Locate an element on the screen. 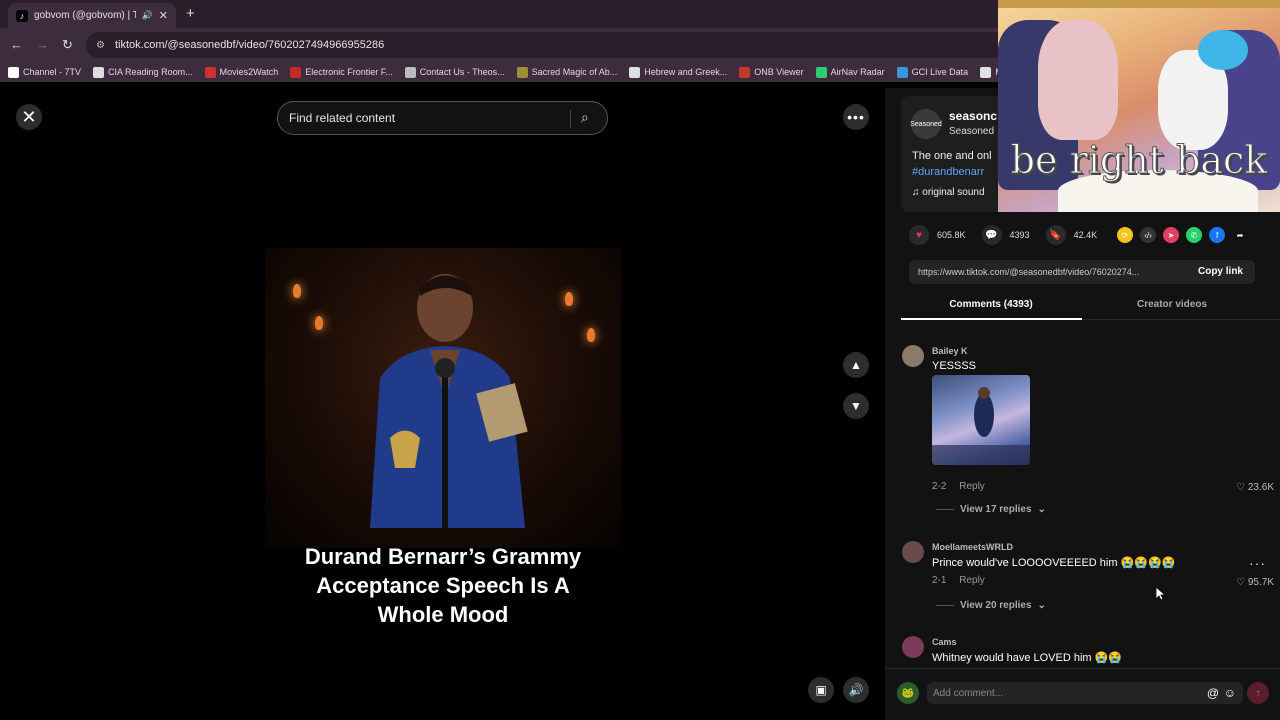 The image size is (1280, 720). tiktok-favicon-icon: ♪ is located at coordinates (22, 15).